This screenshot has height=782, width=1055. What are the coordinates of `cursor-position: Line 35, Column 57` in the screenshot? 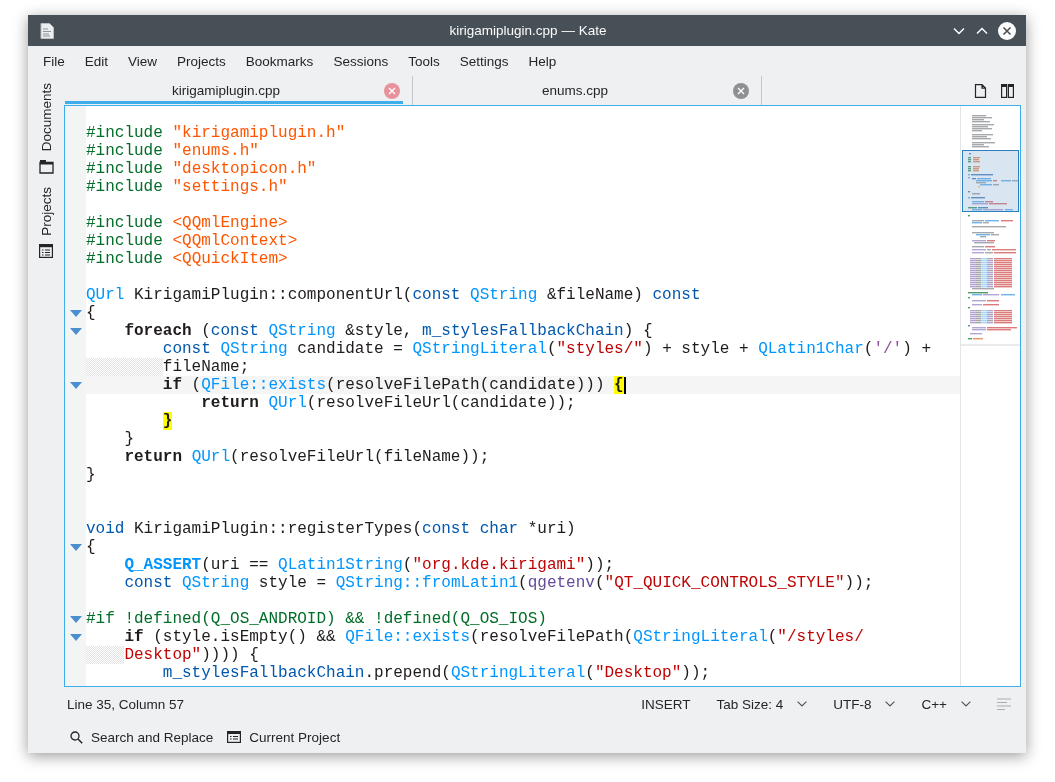 It's located at (126, 704).